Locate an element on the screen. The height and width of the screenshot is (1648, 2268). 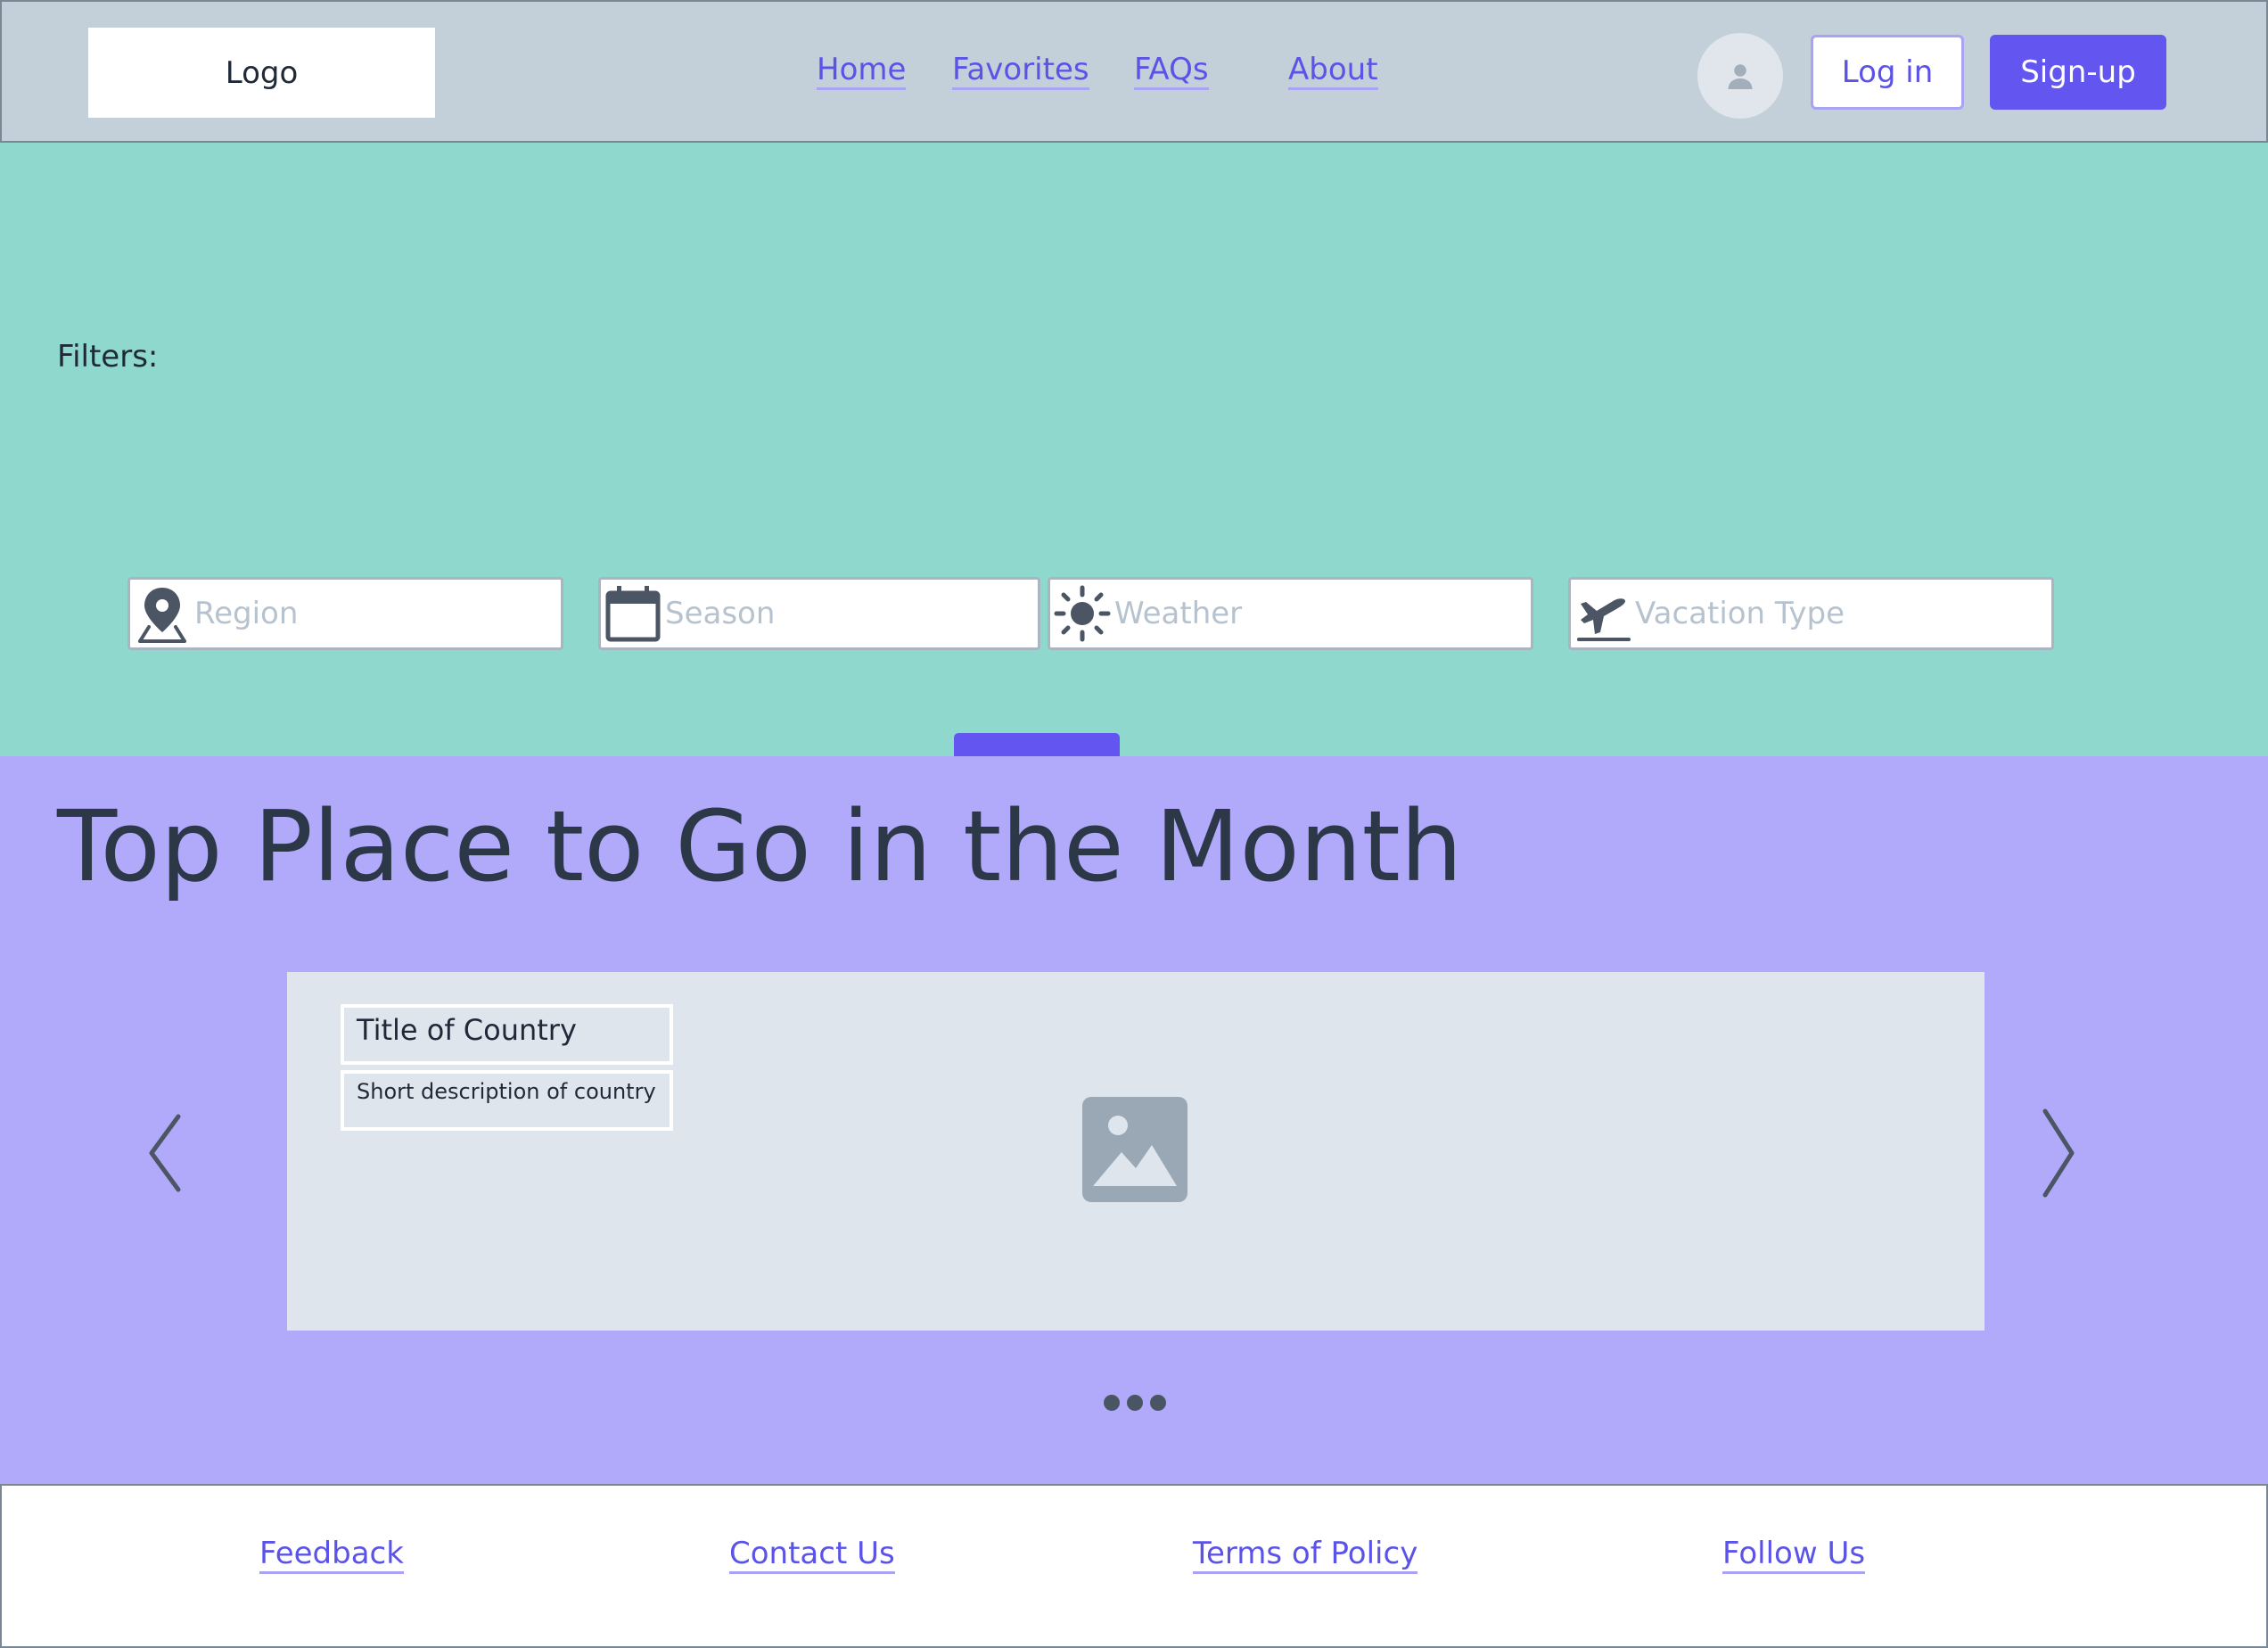
login-button: Log in is located at coordinates (1887, 72).